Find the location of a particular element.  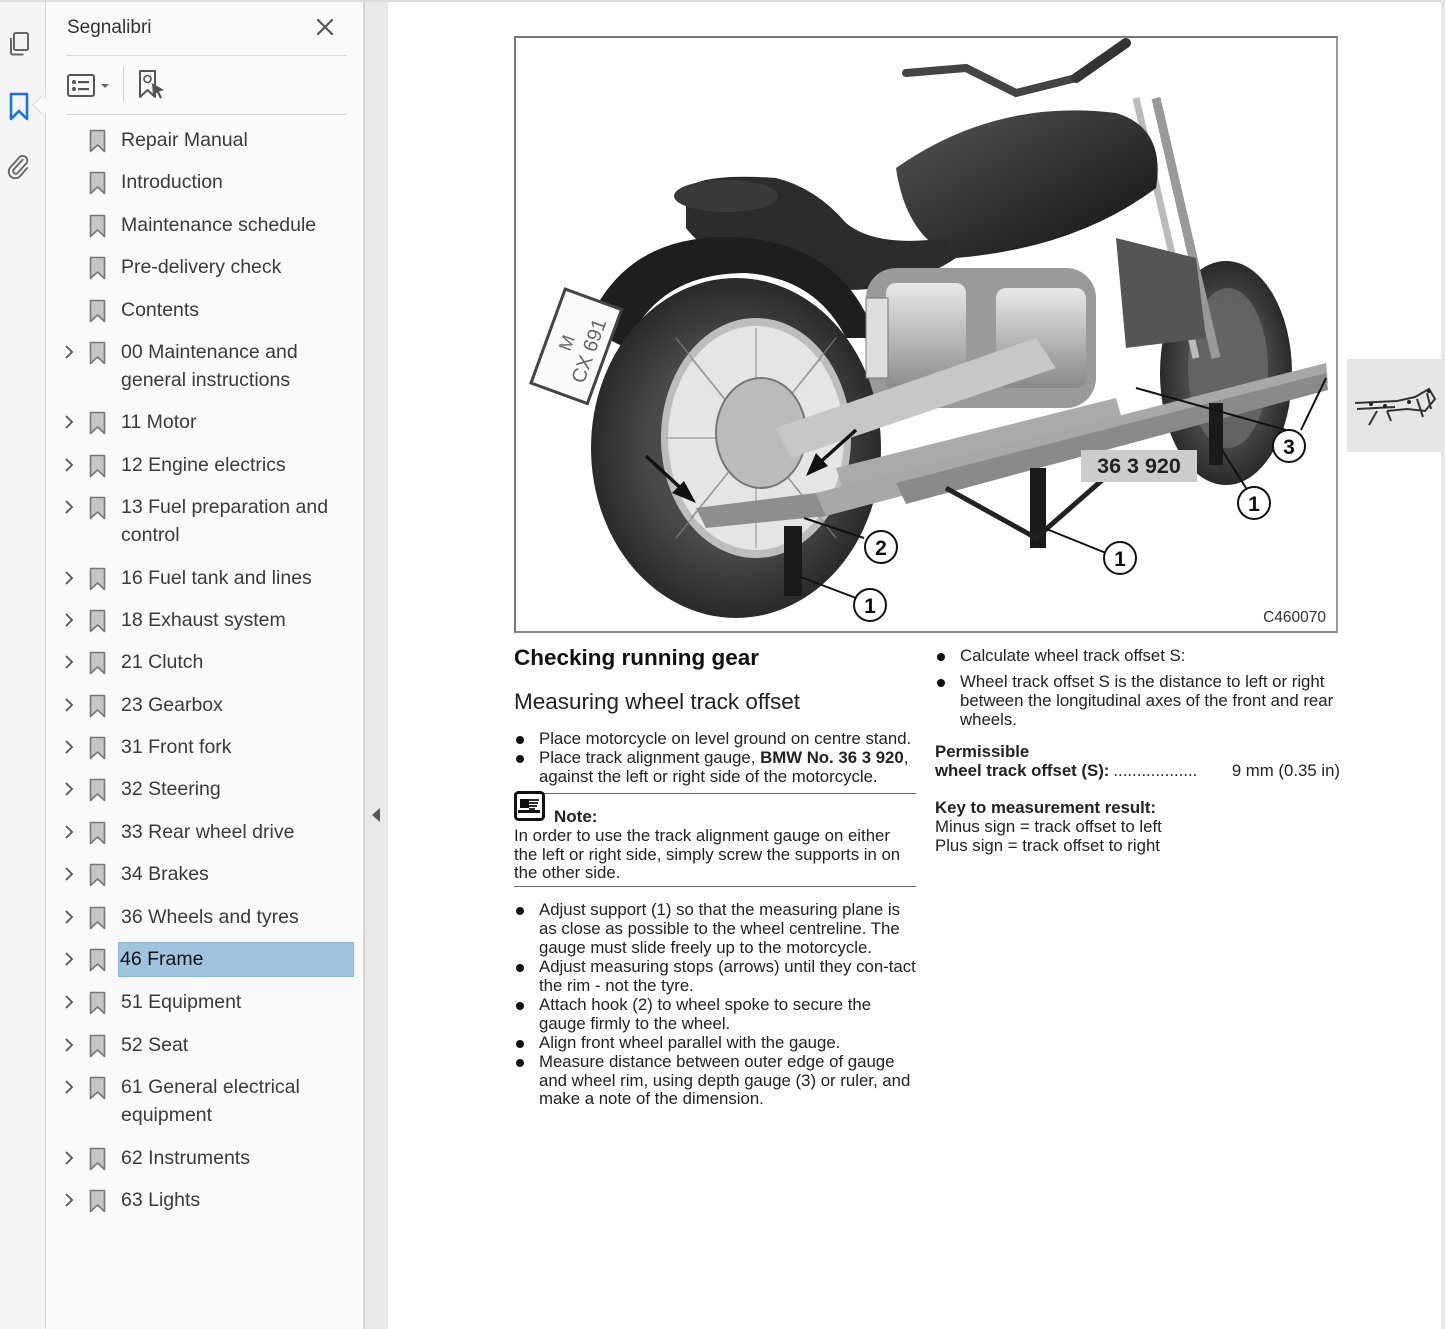

note-hand-icon is located at coordinates (529, 805).